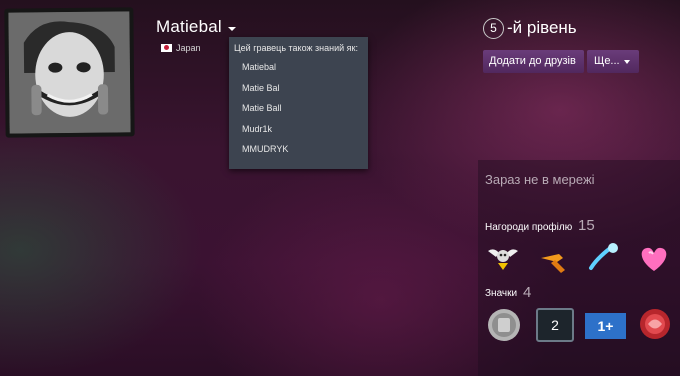 This screenshot has height=376, width=680. What do you see at coordinates (265, 149) in the screenshot?
I see `alias-item: MMUDRYK` at bounding box center [265, 149].